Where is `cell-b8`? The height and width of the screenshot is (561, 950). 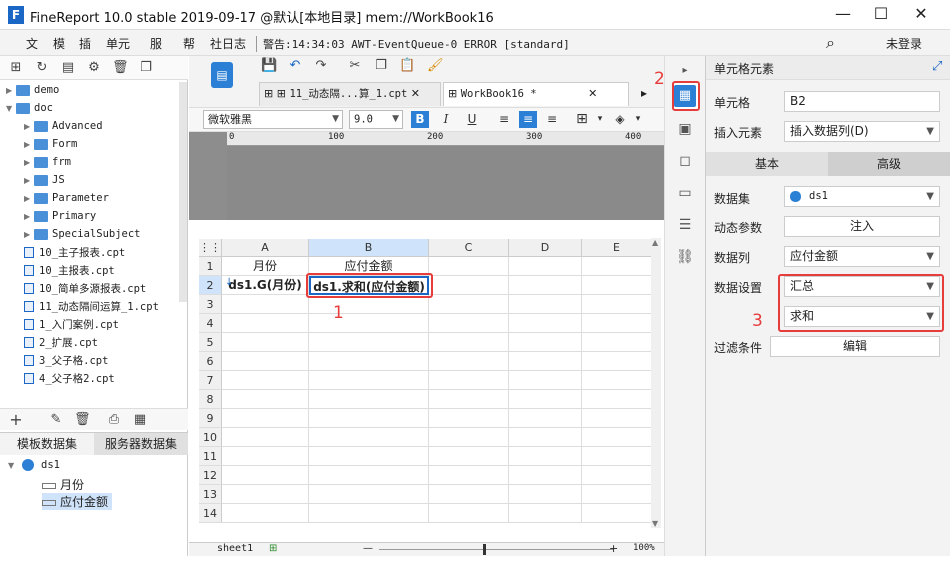 cell-b8 is located at coordinates (369, 399).